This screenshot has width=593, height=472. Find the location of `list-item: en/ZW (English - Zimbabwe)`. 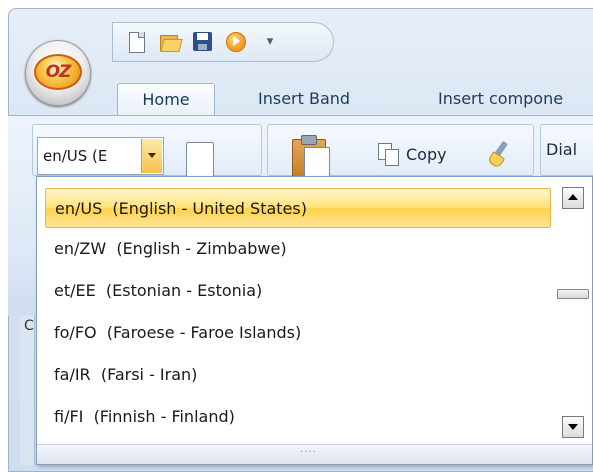

list-item: en/ZW (English - Zimbabwe) is located at coordinates (298, 249).